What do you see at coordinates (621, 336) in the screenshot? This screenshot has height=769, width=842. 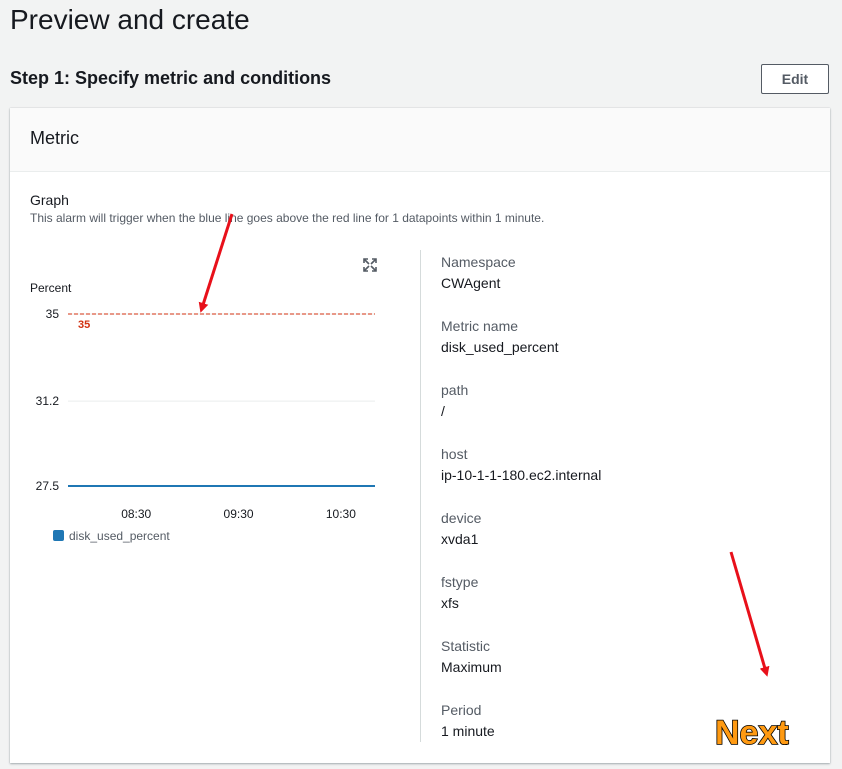 I see `detail-metric-name: Metric name disk_used_percent` at bounding box center [621, 336].